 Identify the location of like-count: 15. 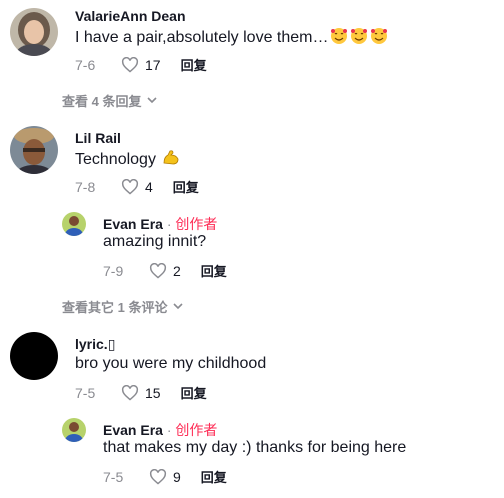
(153, 392).